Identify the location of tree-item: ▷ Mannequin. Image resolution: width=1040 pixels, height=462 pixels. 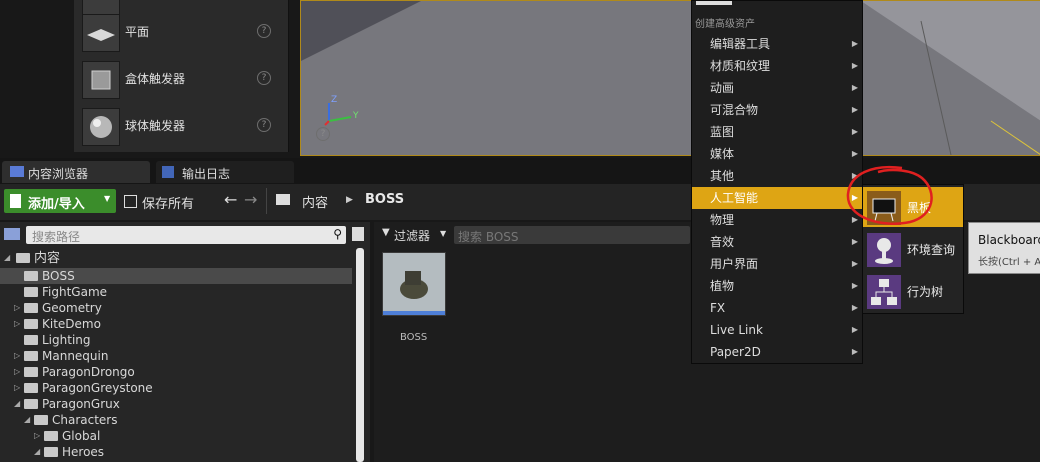
(176, 356).